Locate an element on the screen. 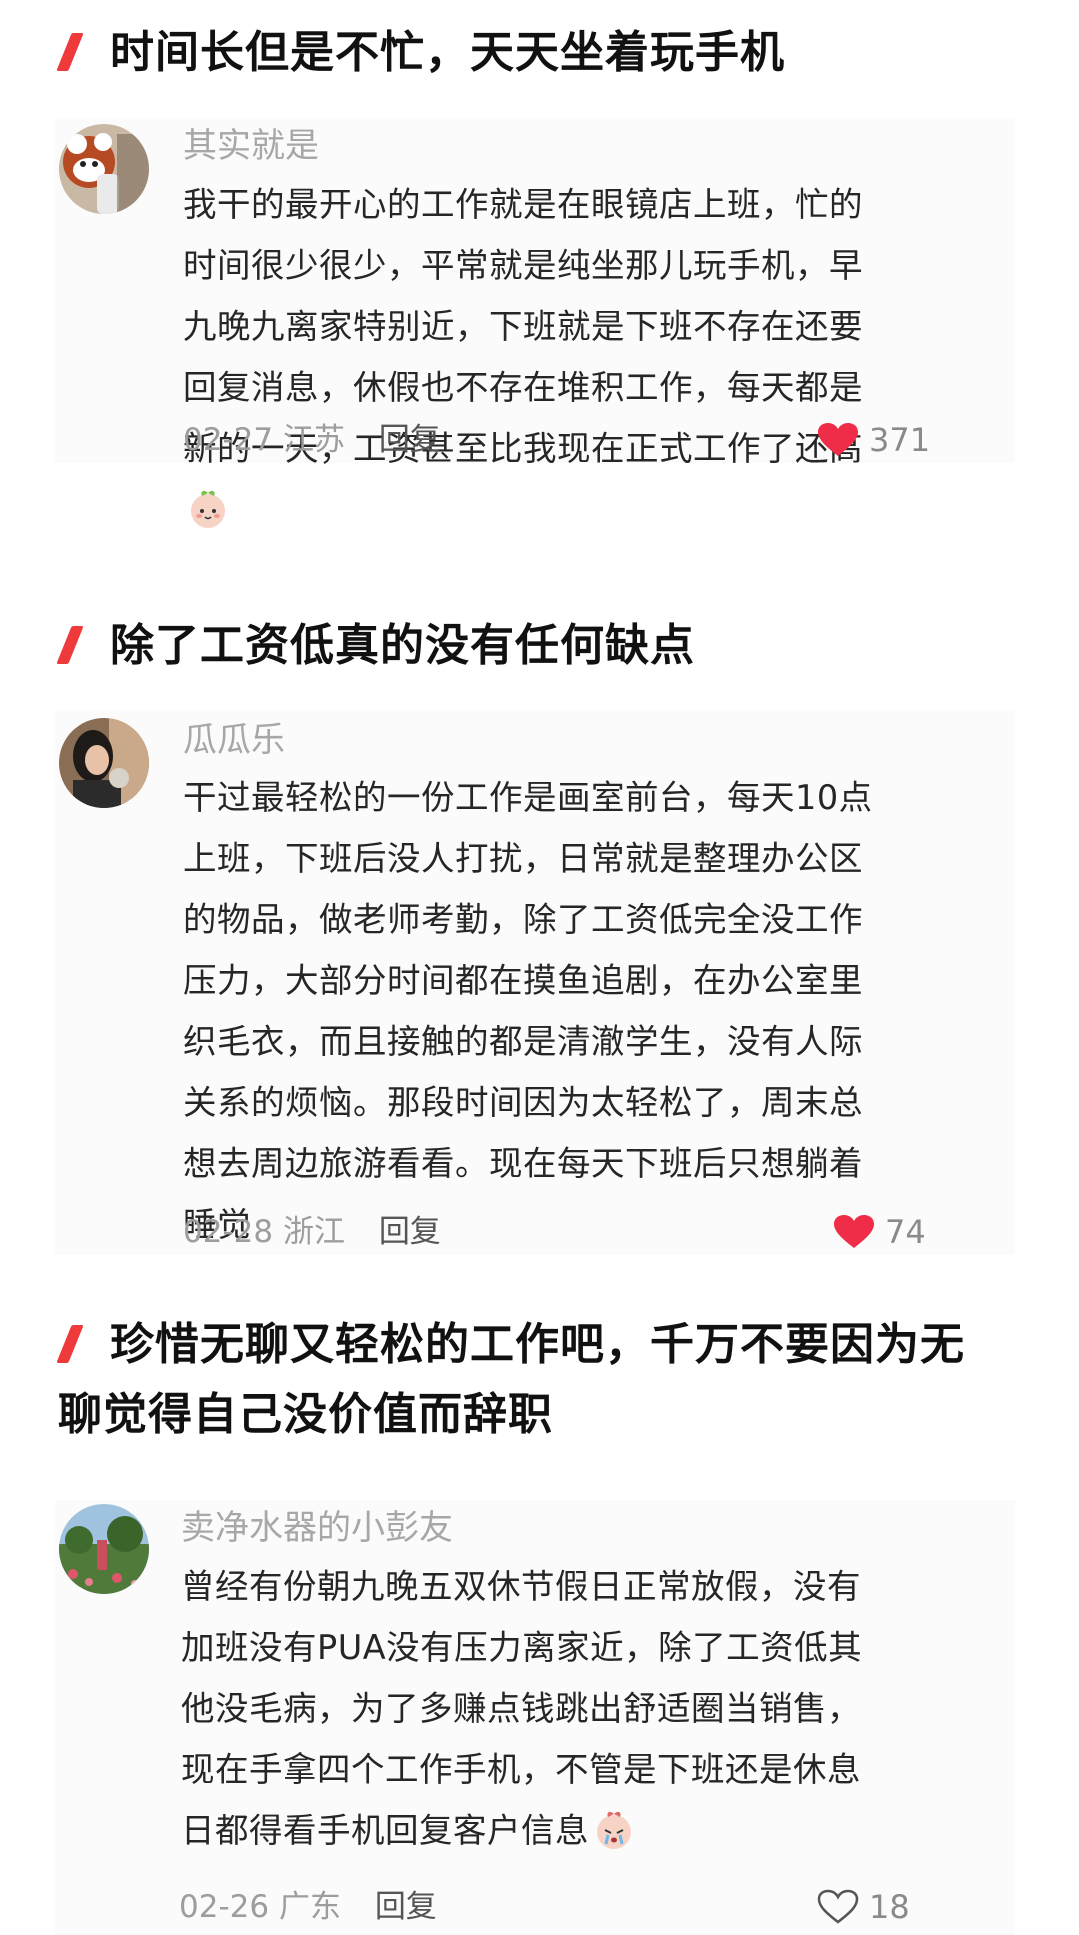  comment-meta: 02-26 广东 回复 is located at coordinates (308, 1907).